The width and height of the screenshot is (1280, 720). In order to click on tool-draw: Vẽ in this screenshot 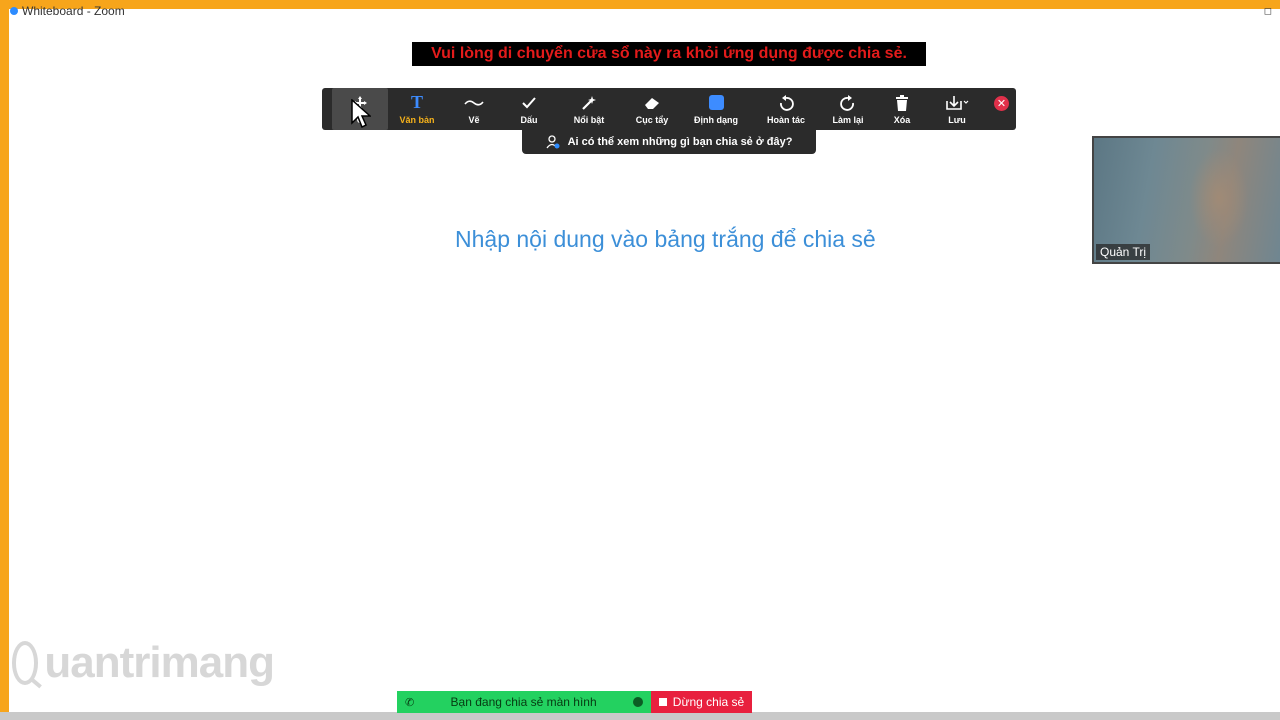, I will do `click(474, 109)`.